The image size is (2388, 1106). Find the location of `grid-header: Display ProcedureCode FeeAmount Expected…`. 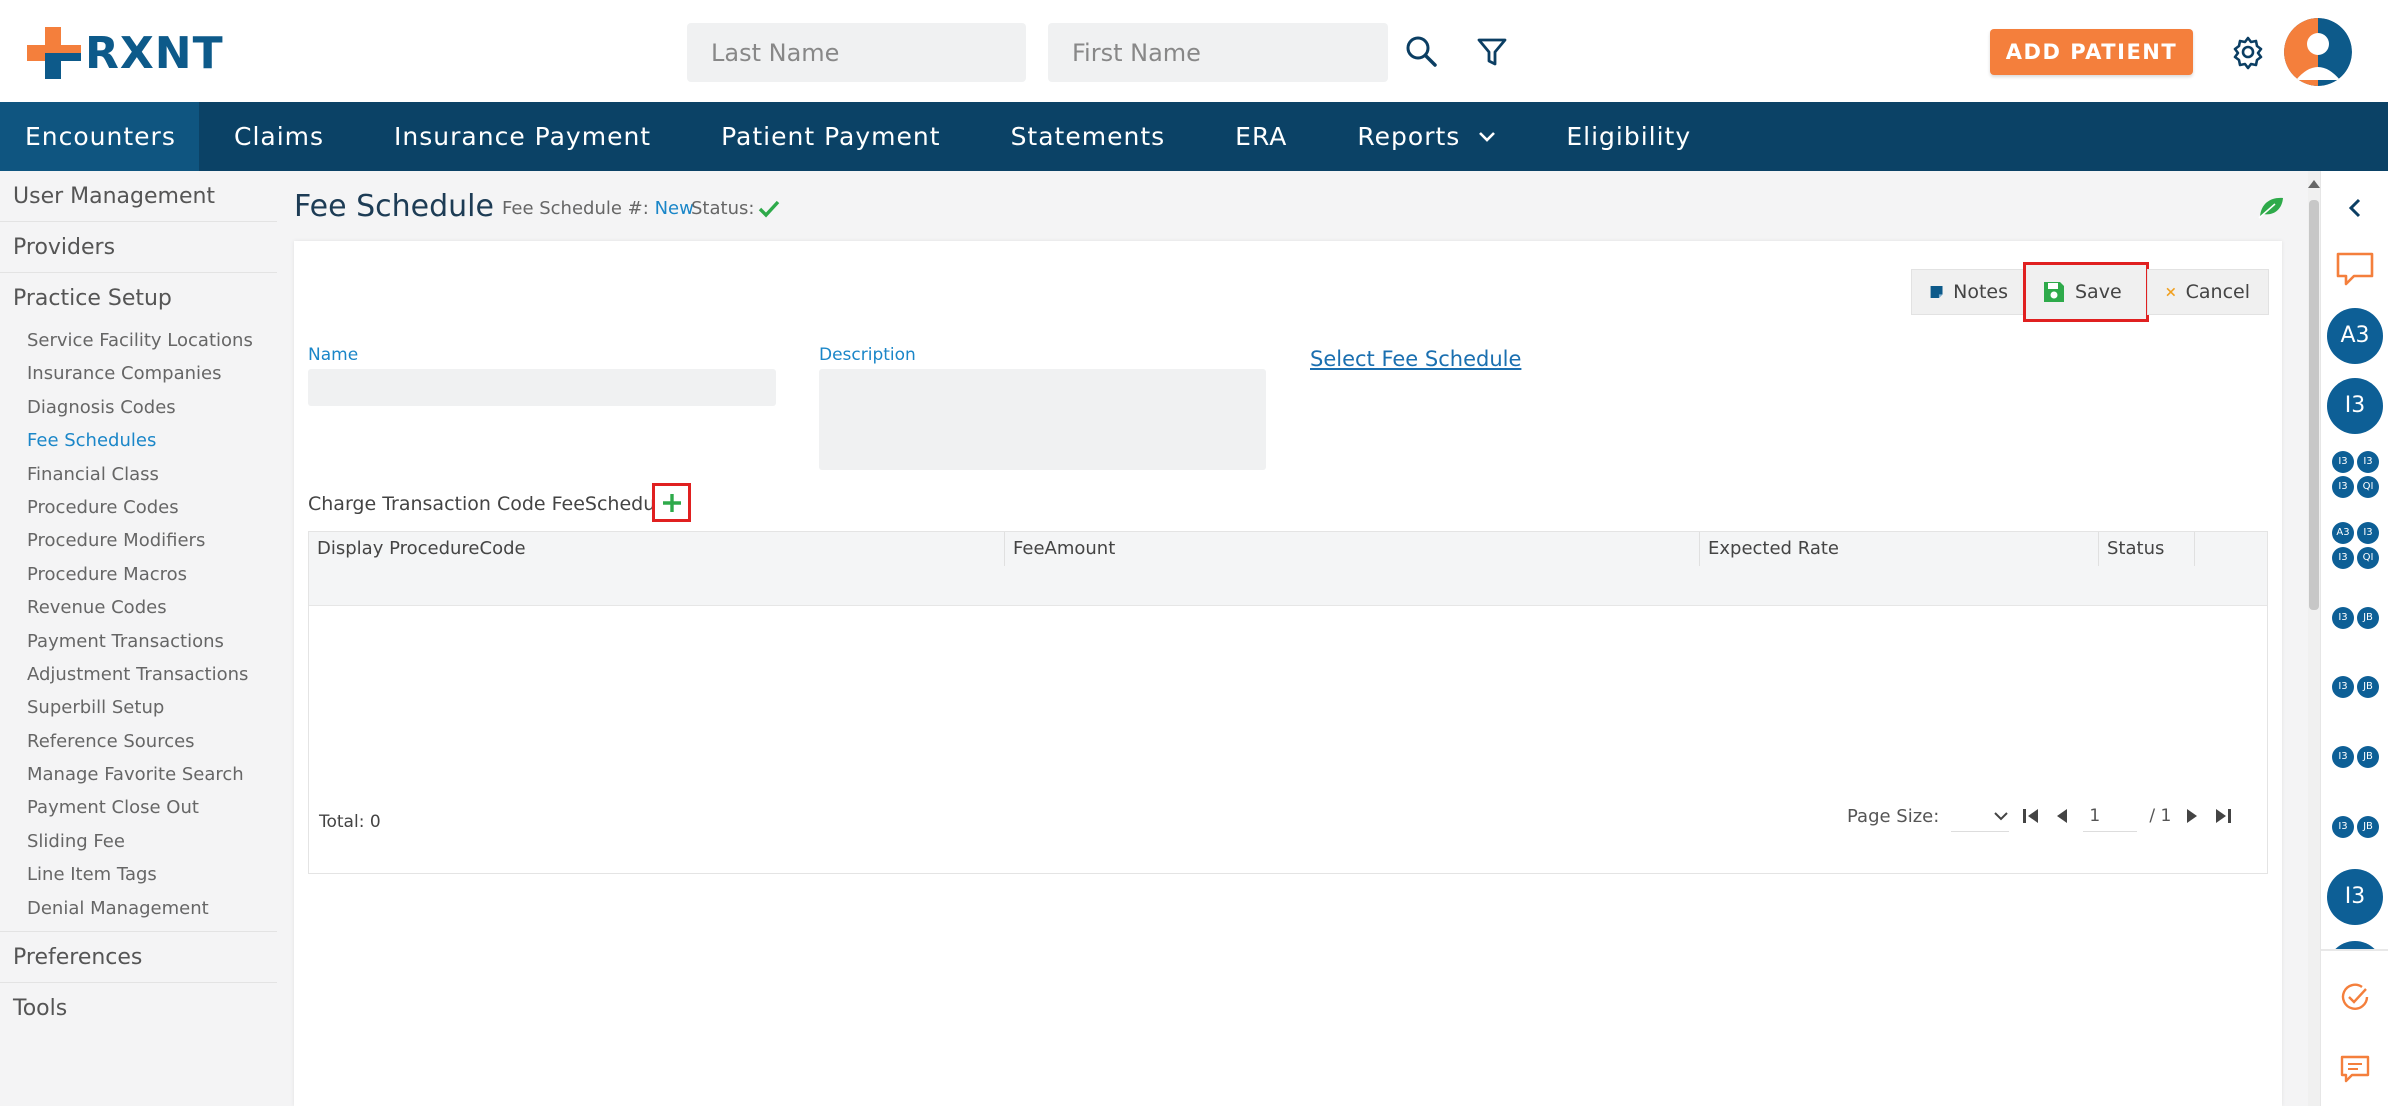

grid-header: Display ProcedureCode FeeAmount Expected… is located at coordinates (1288, 569).